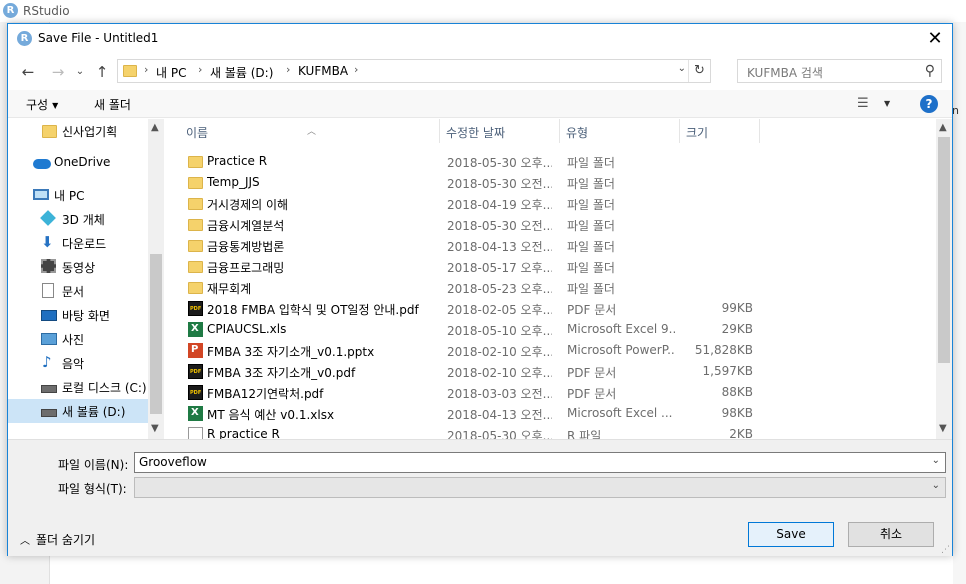  What do you see at coordinates (554, 203) in the screenshot?
I see `file-row: 거시경제의 이해 2018-04-19 오후... 파일 폴더` at bounding box center [554, 203].